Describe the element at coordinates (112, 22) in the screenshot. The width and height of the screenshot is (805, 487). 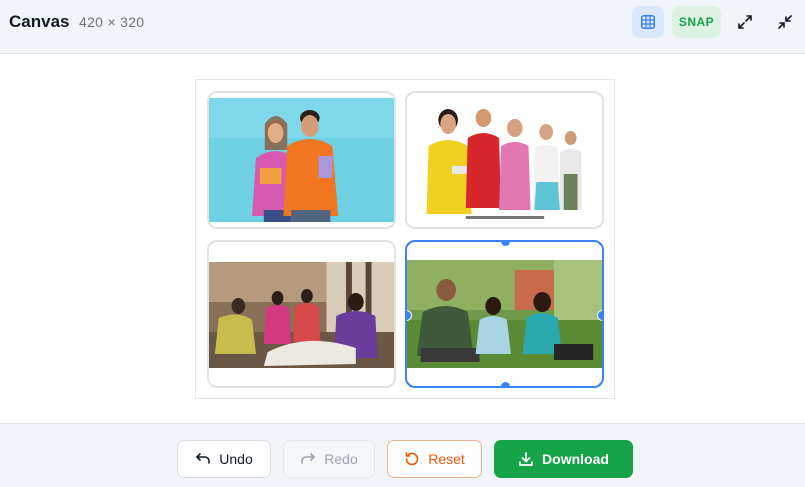
I see `canvas-dimensions: 420 × 320` at that location.